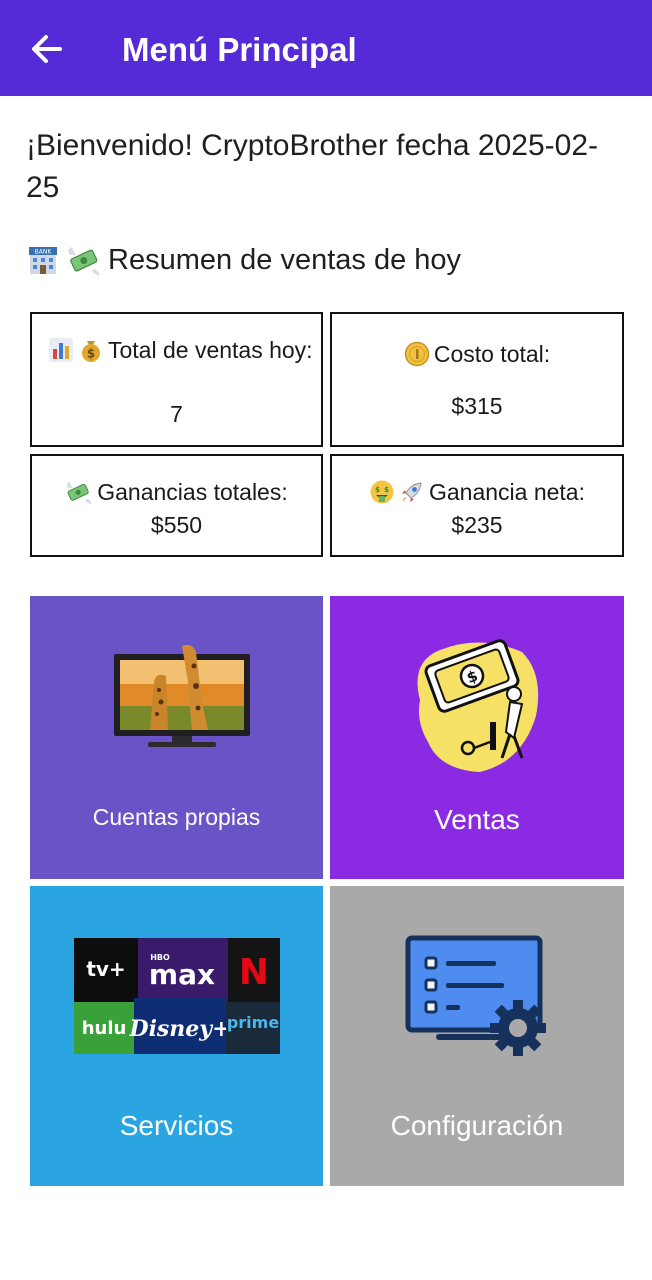 The image size is (652, 1280). I want to click on money-mouth-face-icon: $ $, so click(382, 492).